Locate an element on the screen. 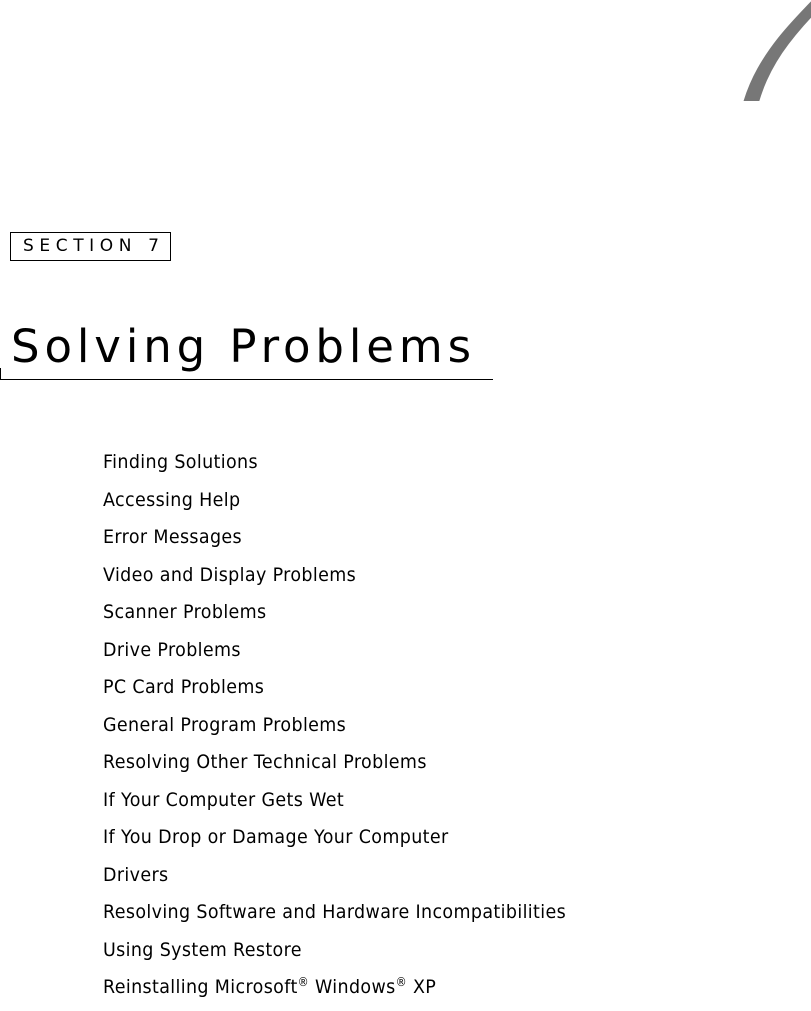 The height and width of the screenshot is (1011, 811). toc-item: Accessing Help is located at coordinates (334, 505).